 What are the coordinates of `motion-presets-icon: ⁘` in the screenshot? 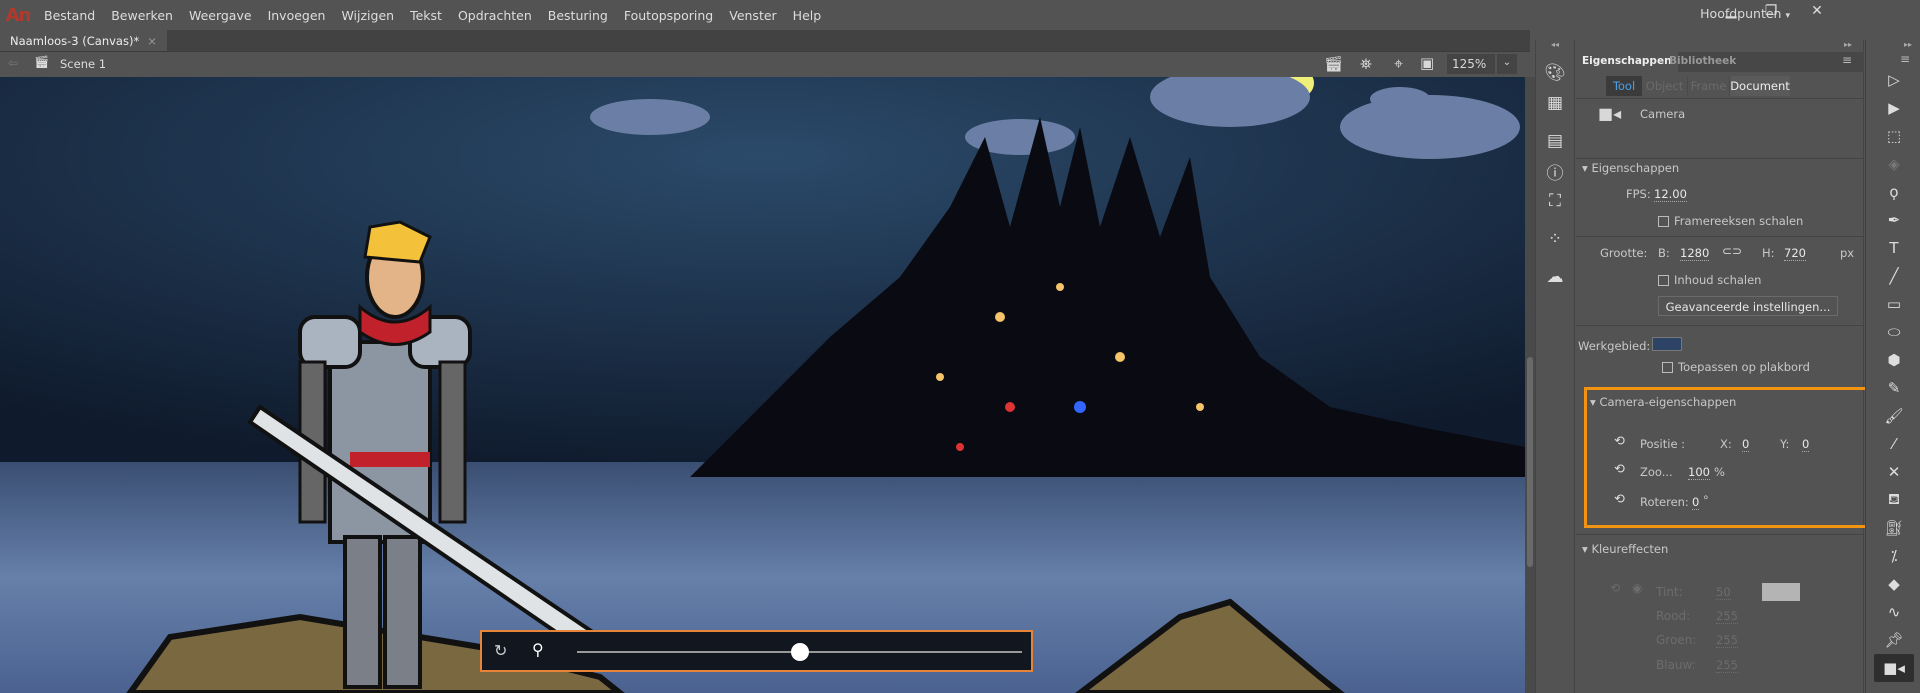 It's located at (1555, 239).